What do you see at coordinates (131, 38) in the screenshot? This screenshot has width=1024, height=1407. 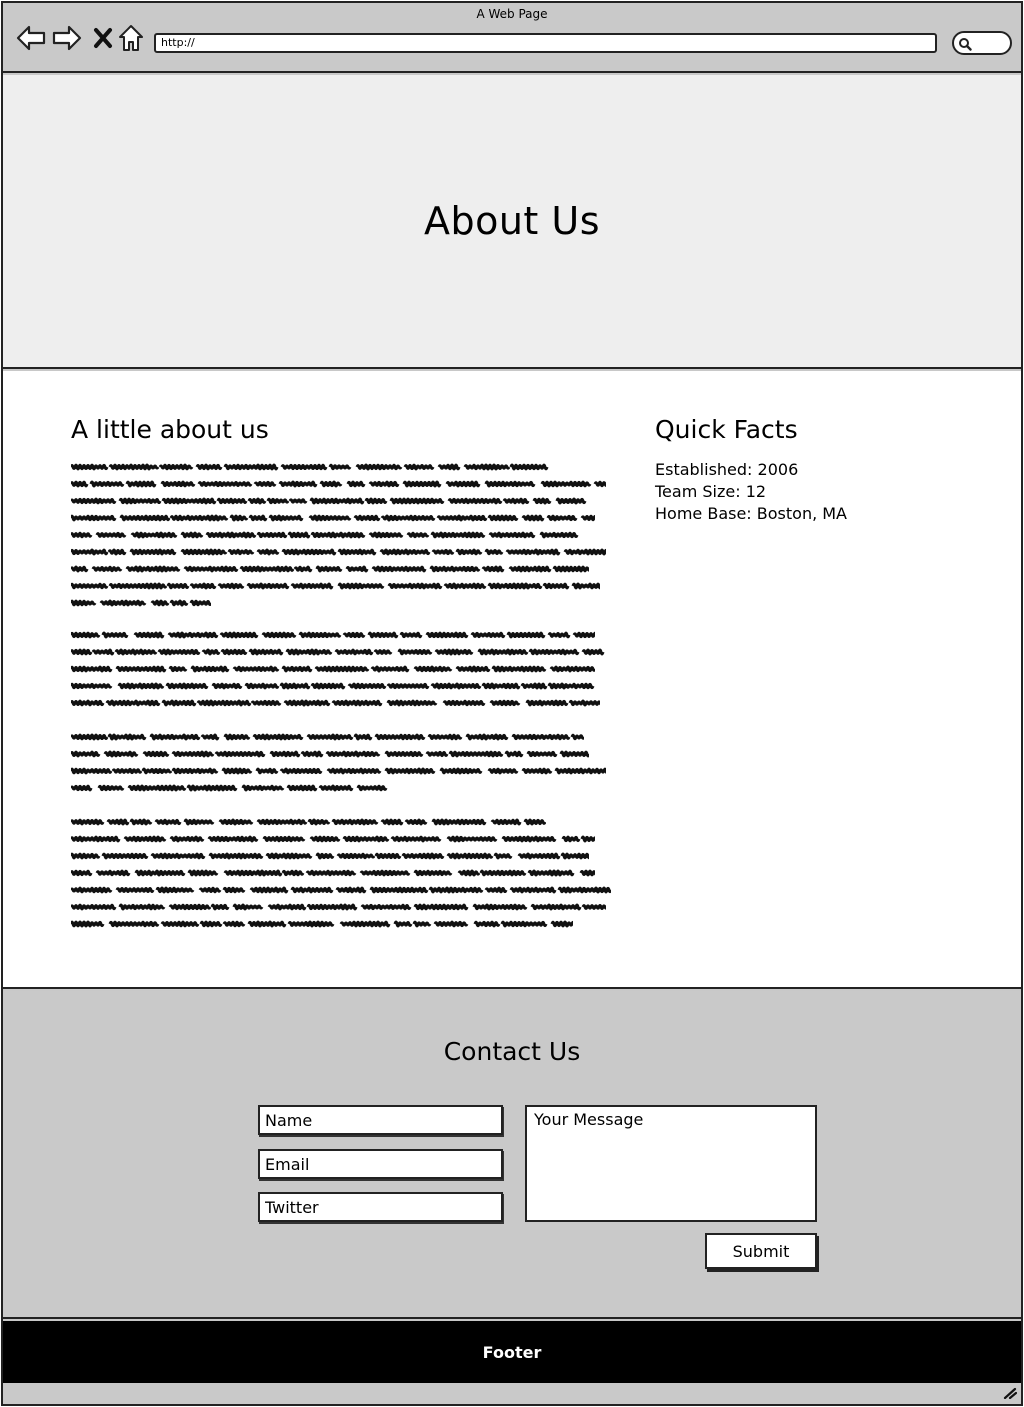 I see `home-button` at bounding box center [131, 38].